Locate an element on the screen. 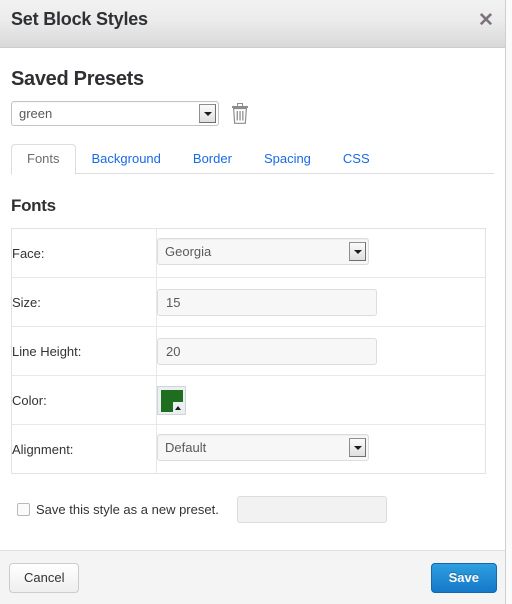 This screenshot has width=512, height=604. caret-up-icon is located at coordinates (178, 406).